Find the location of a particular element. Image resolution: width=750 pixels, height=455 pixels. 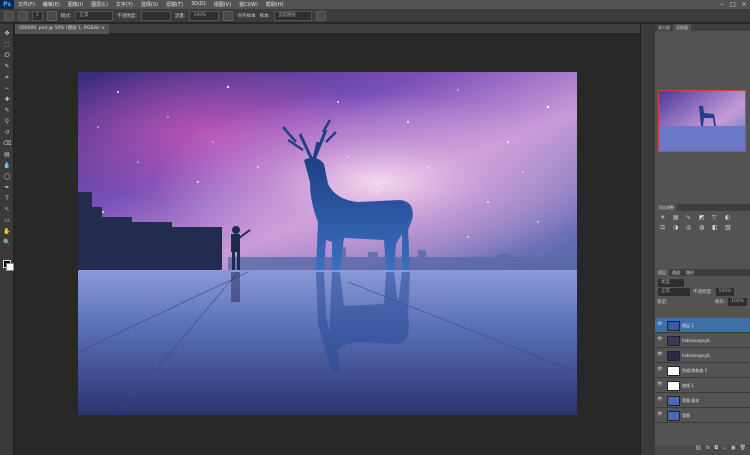

align-label: 对齐样本 is located at coordinates (246, 16).